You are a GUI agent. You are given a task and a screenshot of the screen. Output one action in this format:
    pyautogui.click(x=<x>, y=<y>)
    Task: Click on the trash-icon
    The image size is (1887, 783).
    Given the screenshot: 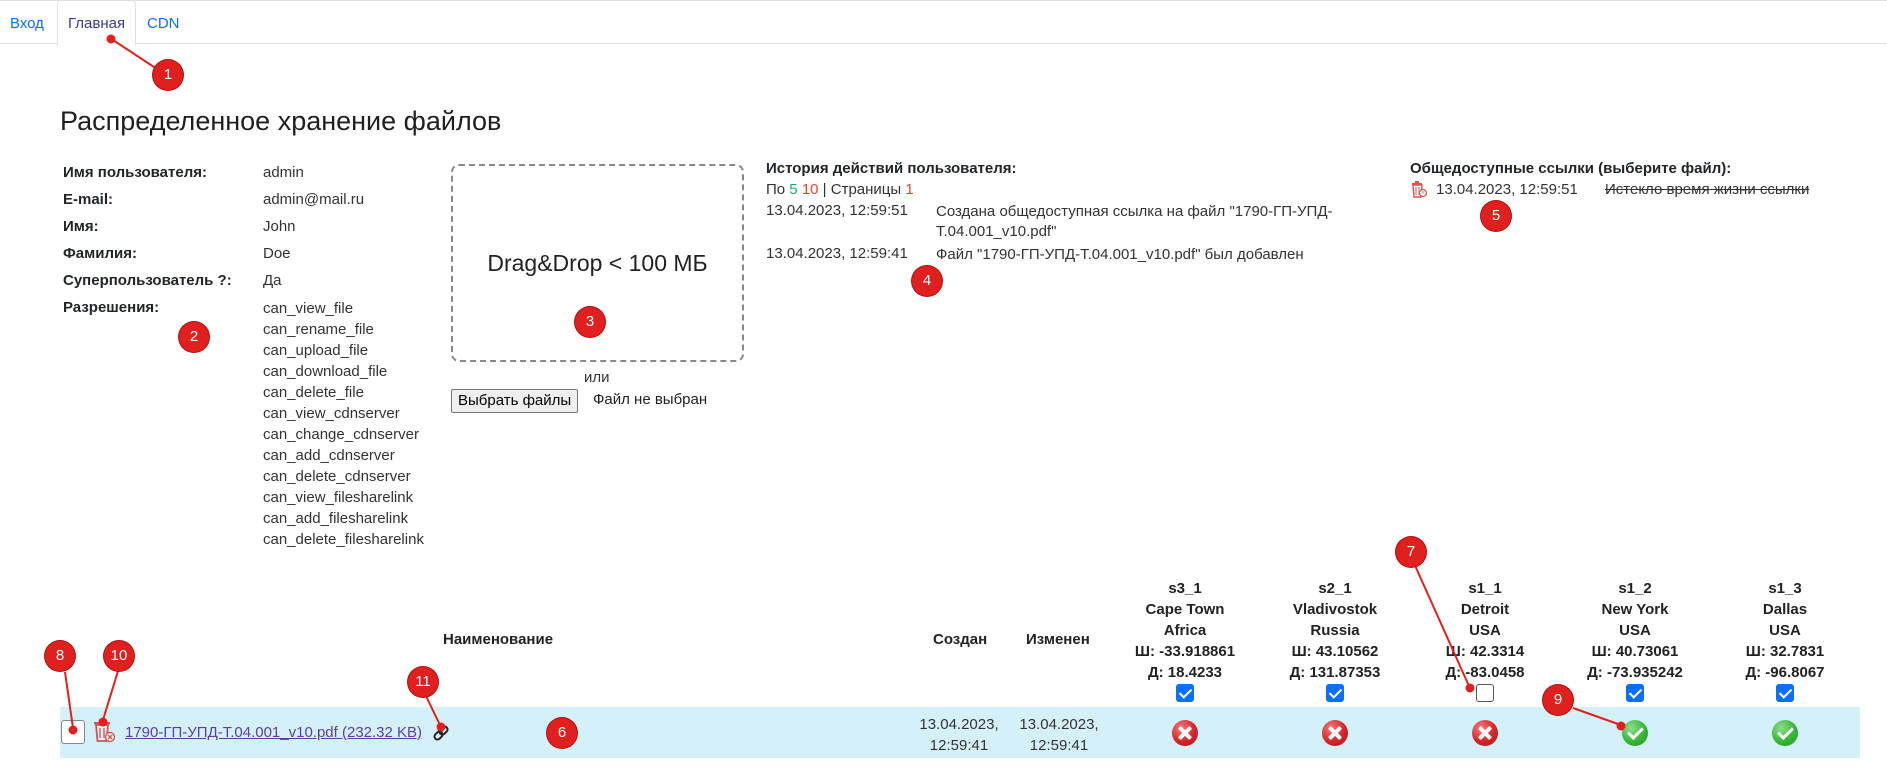 What is the action you would take?
    pyautogui.click(x=104, y=731)
    